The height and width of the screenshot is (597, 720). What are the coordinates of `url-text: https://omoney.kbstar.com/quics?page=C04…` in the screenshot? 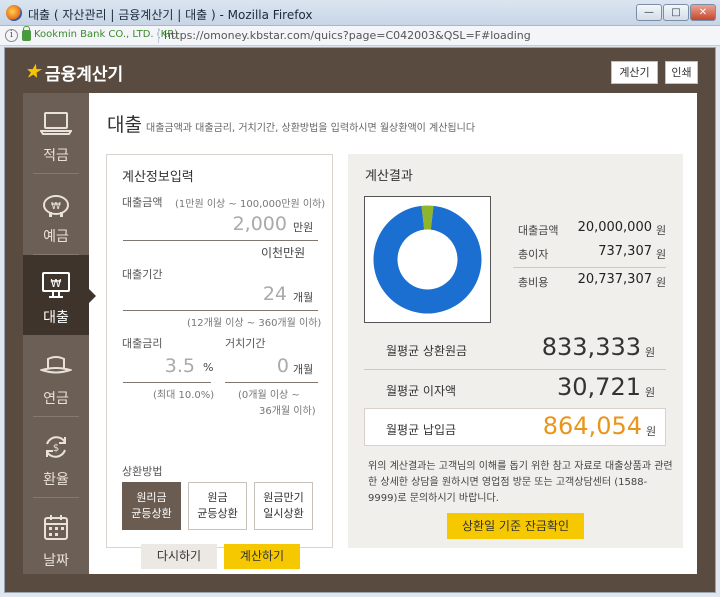 It's located at (347, 35).